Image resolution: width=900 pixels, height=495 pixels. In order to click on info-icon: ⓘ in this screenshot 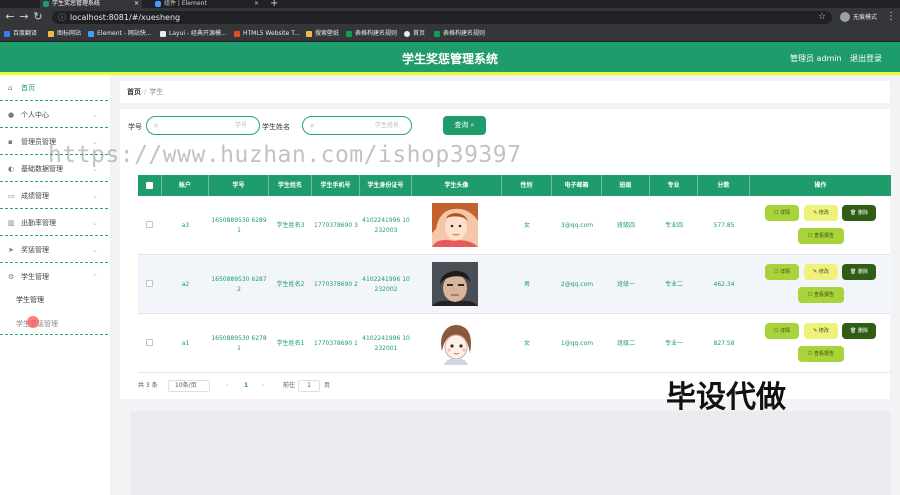, I will do `click(62, 17)`.